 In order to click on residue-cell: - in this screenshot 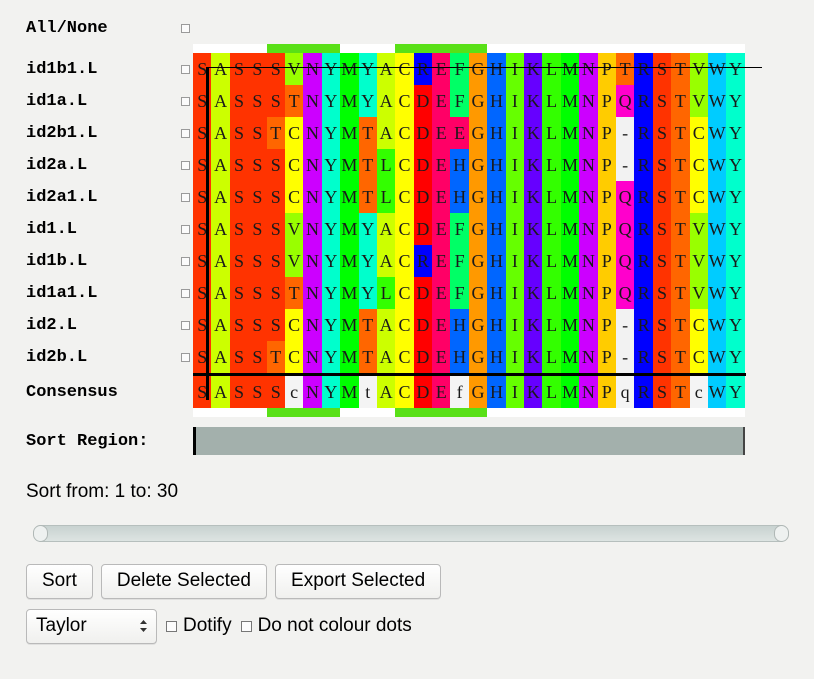, I will do `click(625, 133)`.